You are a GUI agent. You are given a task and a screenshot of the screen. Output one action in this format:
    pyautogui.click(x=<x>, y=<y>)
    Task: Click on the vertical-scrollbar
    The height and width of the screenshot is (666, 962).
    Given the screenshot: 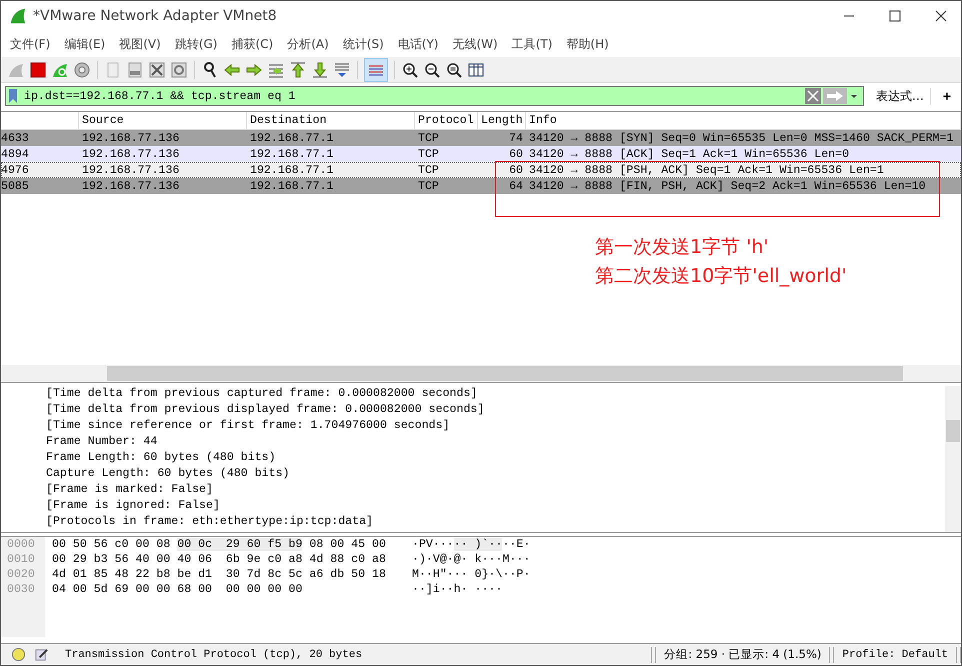 What is the action you would take?
    pyautogui.click(x=953, y=459)
    